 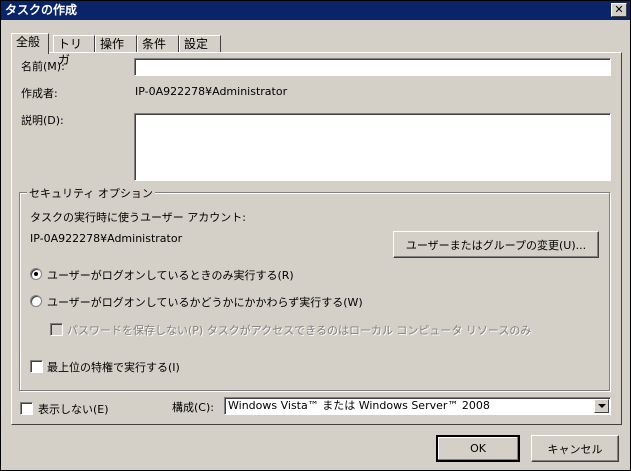 I want to click on tab-triggers: トリガ, so click(x=74, y=51).